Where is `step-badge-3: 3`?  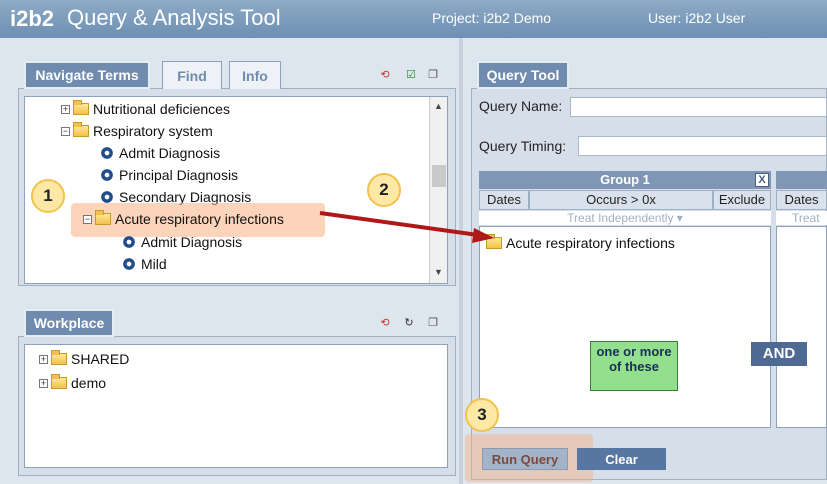 step-badge-3: 3 is located at coordinates (482, 415).